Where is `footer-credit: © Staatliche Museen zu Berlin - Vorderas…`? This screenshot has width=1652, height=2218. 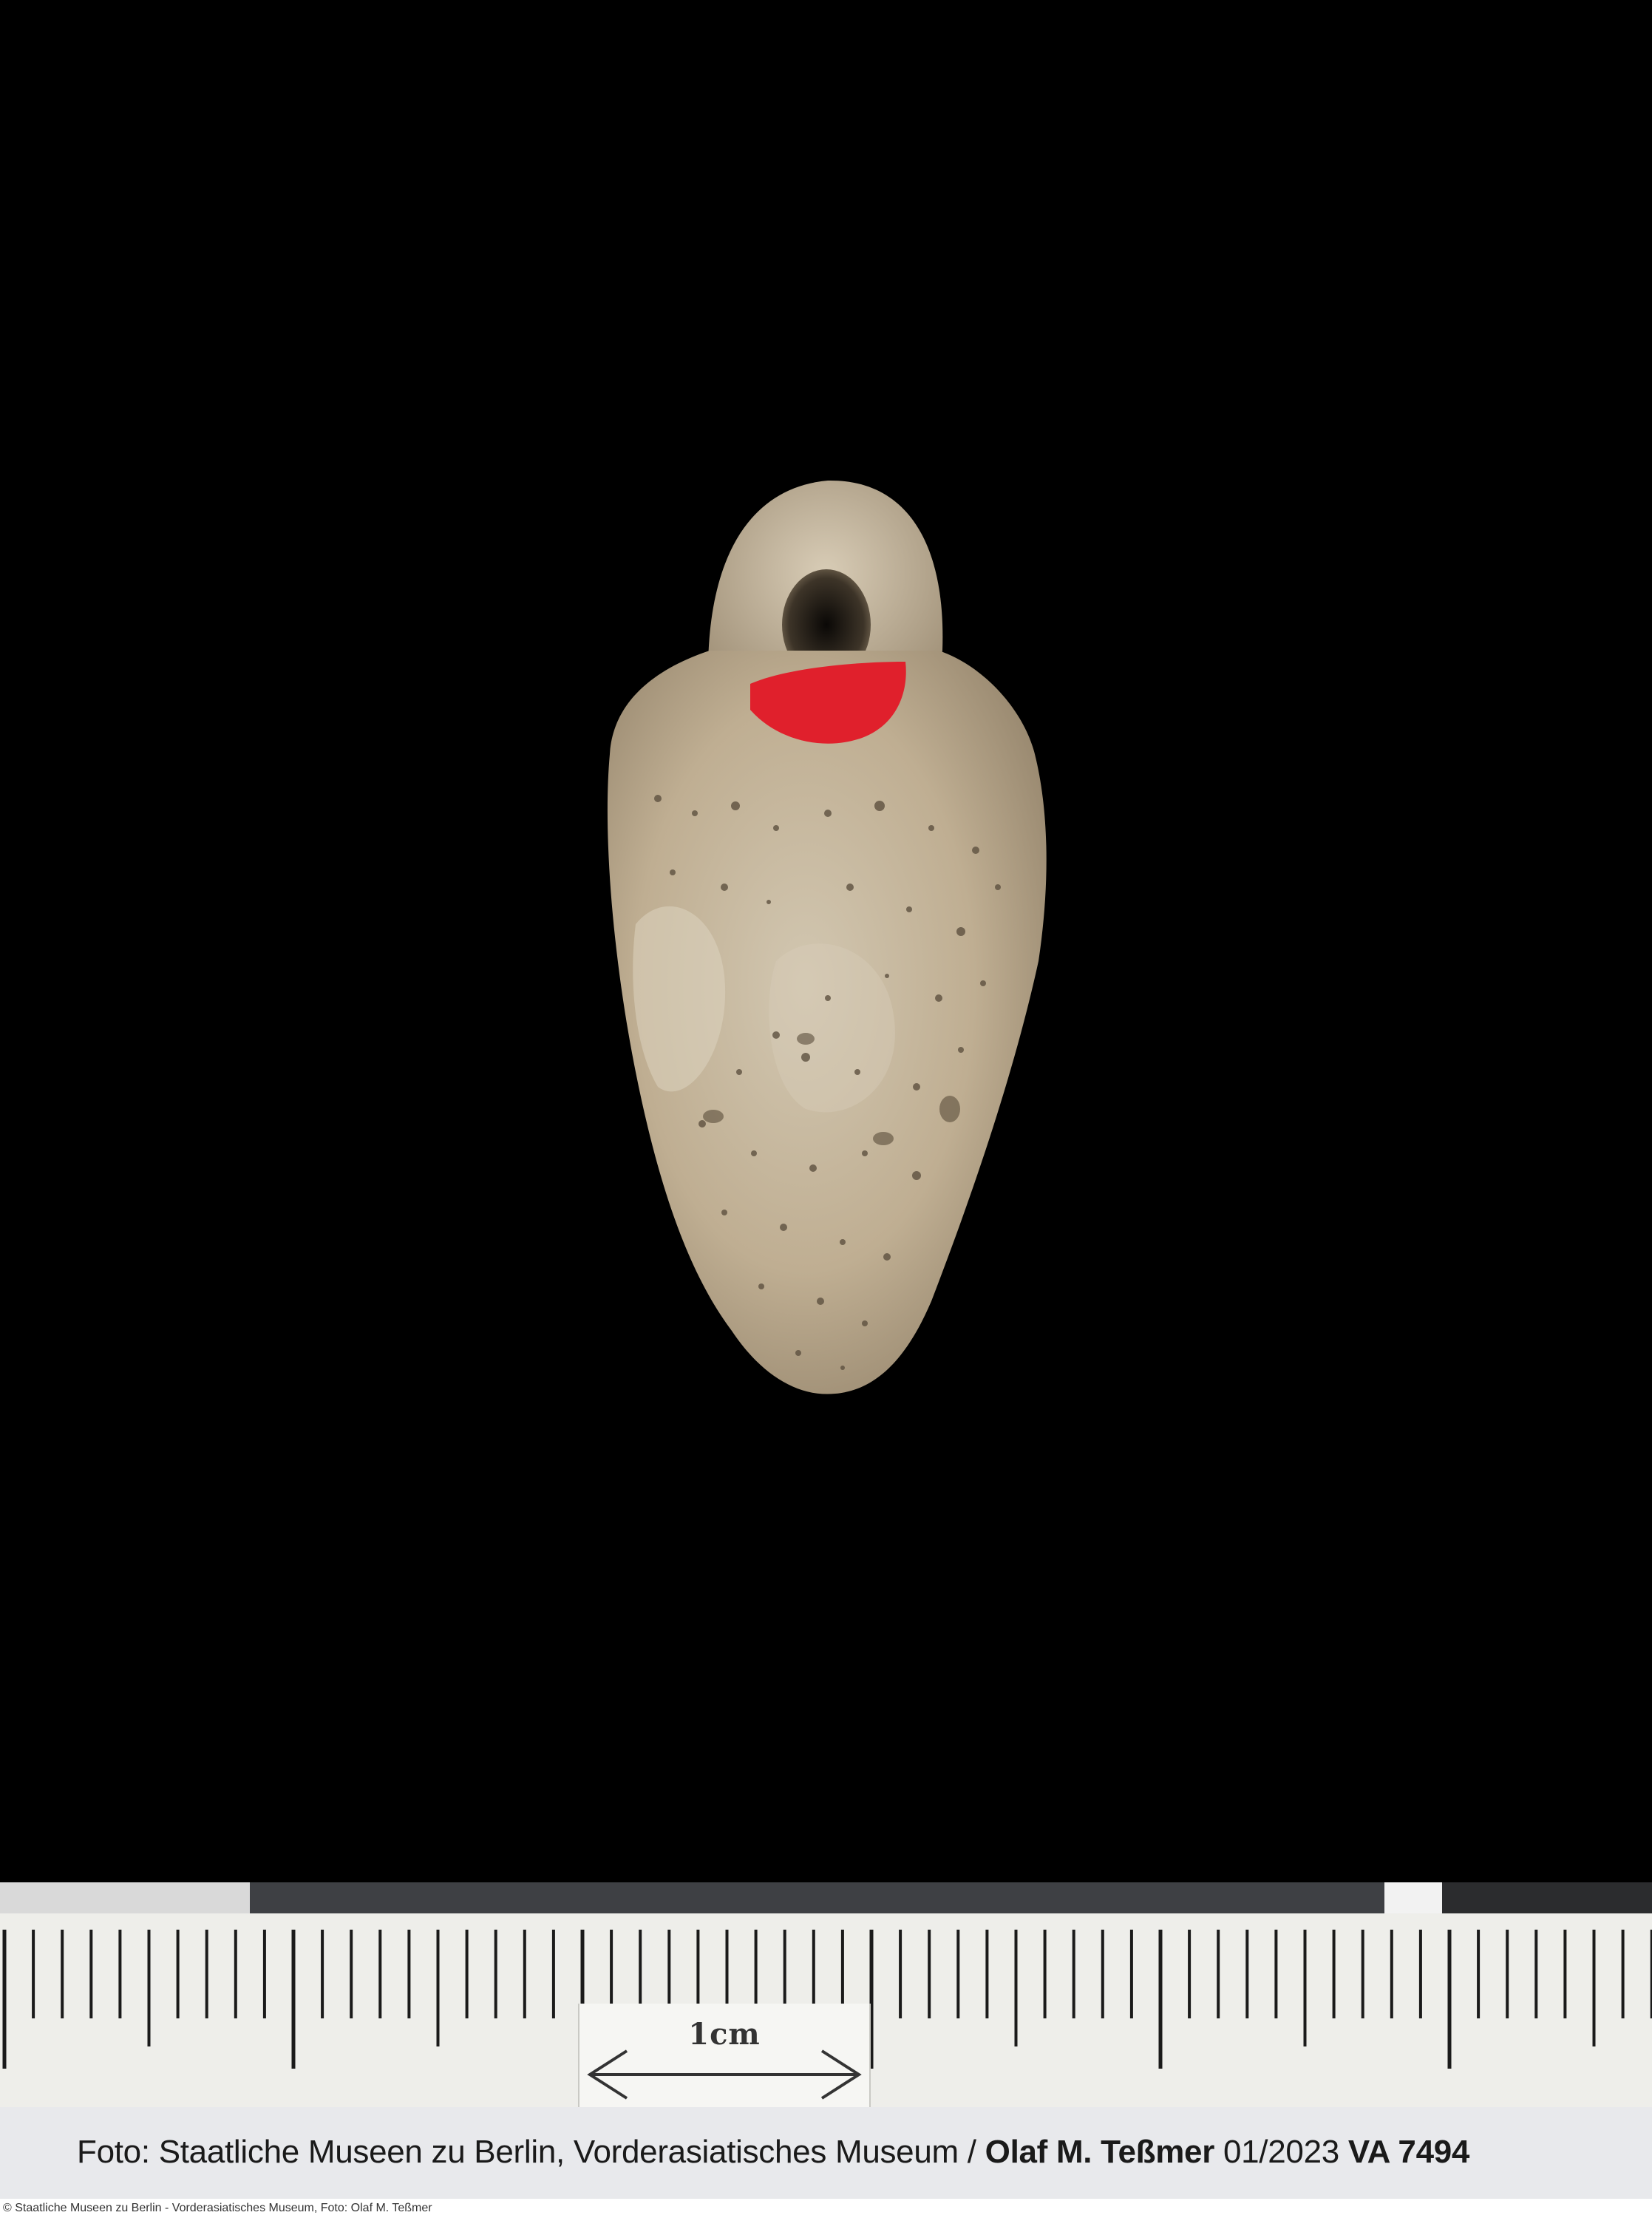 footer-credit: © Staatliche Museen zu Berlin - Vorderas… is located at coordinates (826, 2208).